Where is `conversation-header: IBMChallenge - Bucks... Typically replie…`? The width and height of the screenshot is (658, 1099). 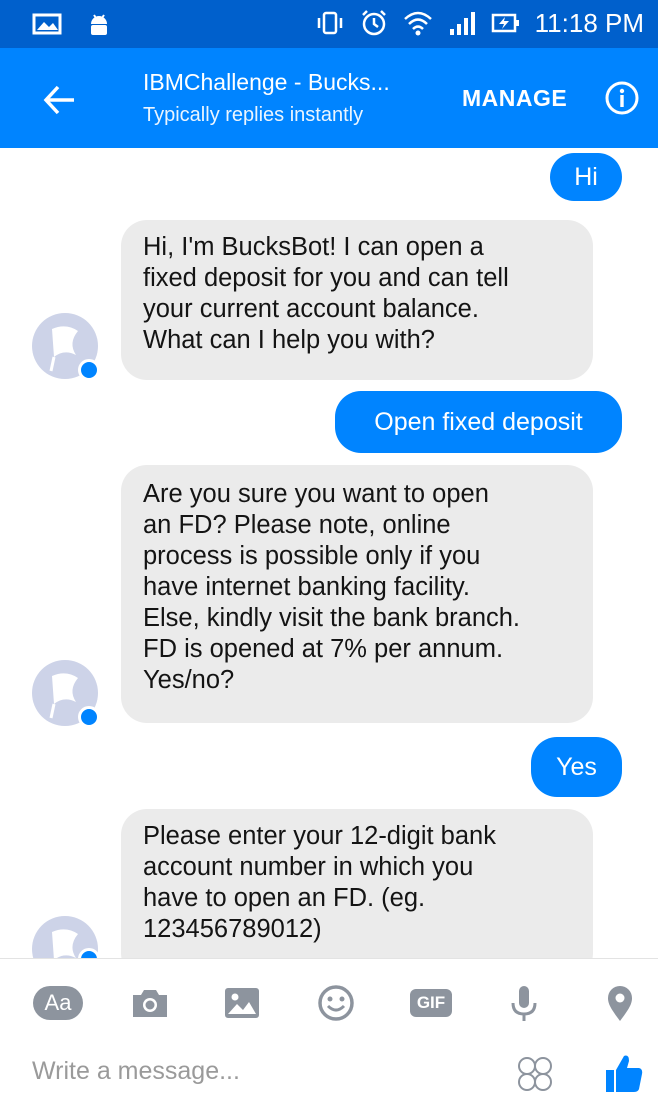 conversation-header: IBMChallenge - Bucks... Typically replie… is located at coordinates (329, 98).